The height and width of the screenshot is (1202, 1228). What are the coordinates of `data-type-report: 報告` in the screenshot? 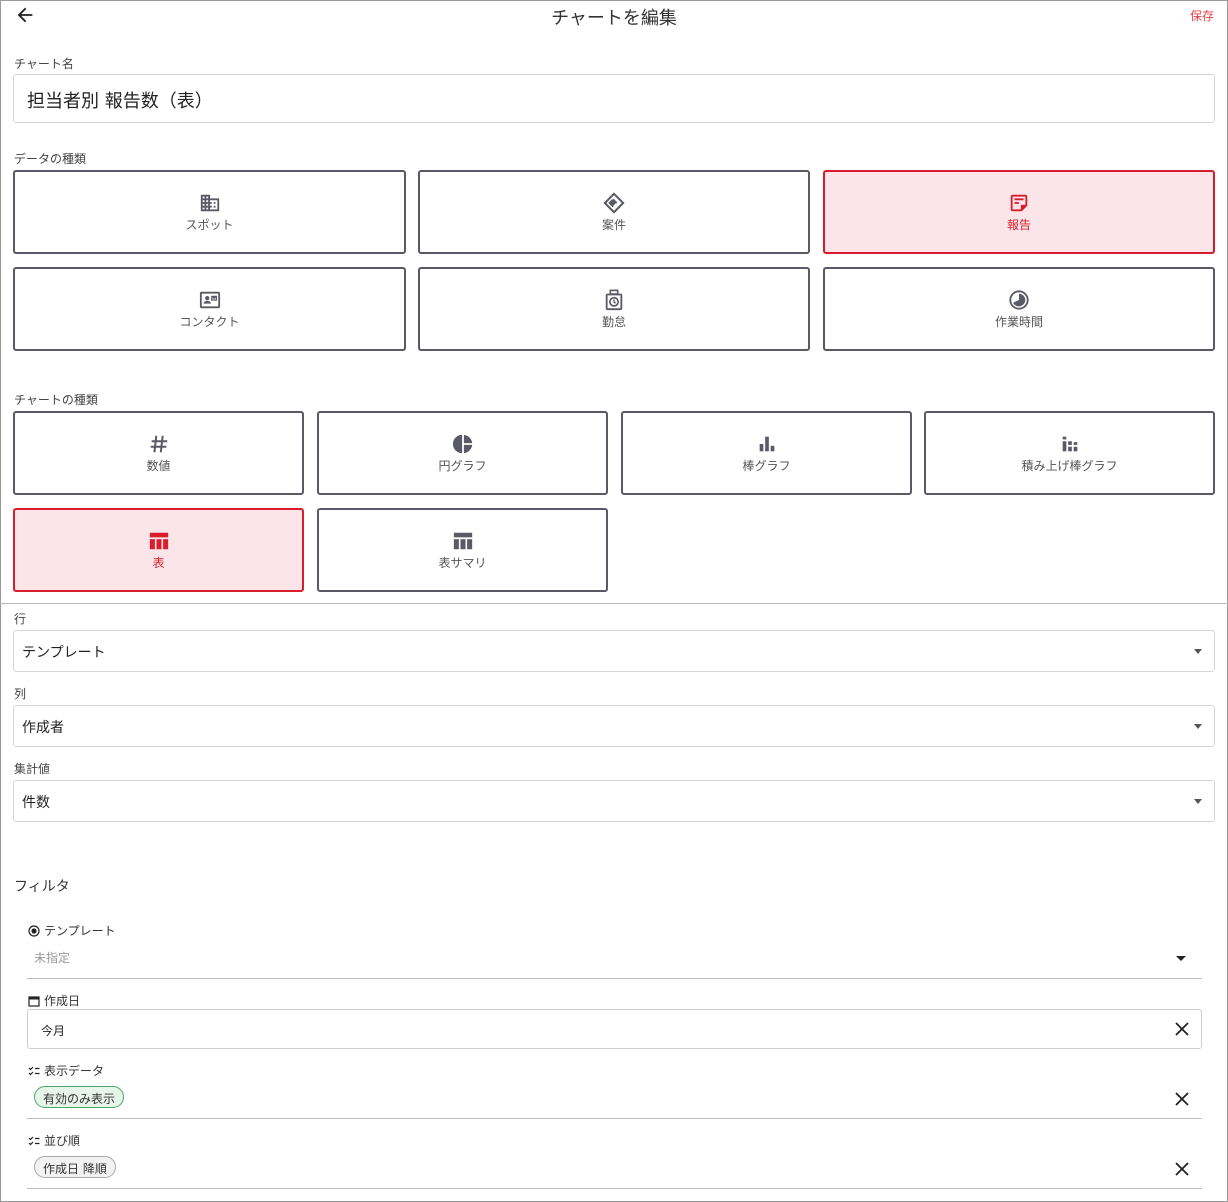 It's located at (1019, 212).